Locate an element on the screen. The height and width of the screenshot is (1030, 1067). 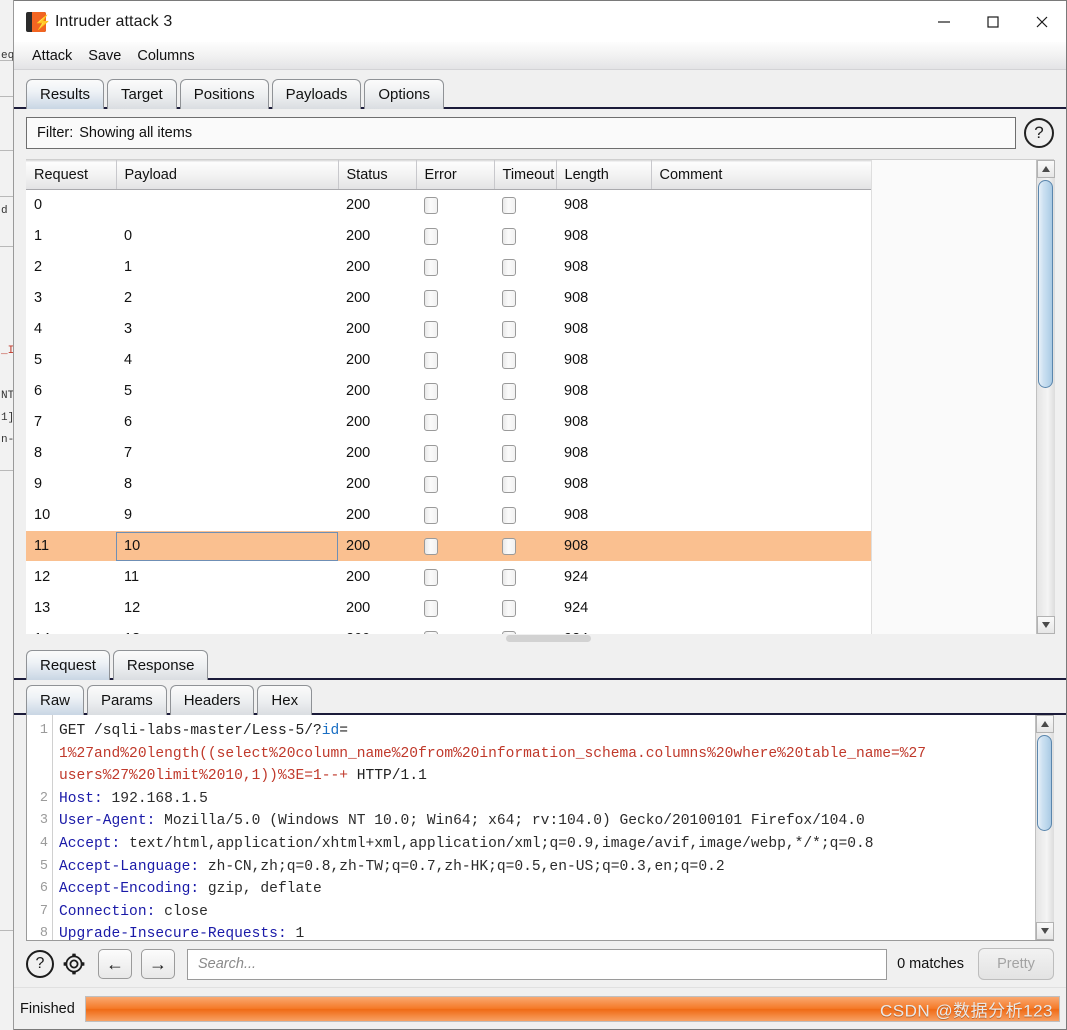
tab-results: Results is located at coordinates (65, 94).